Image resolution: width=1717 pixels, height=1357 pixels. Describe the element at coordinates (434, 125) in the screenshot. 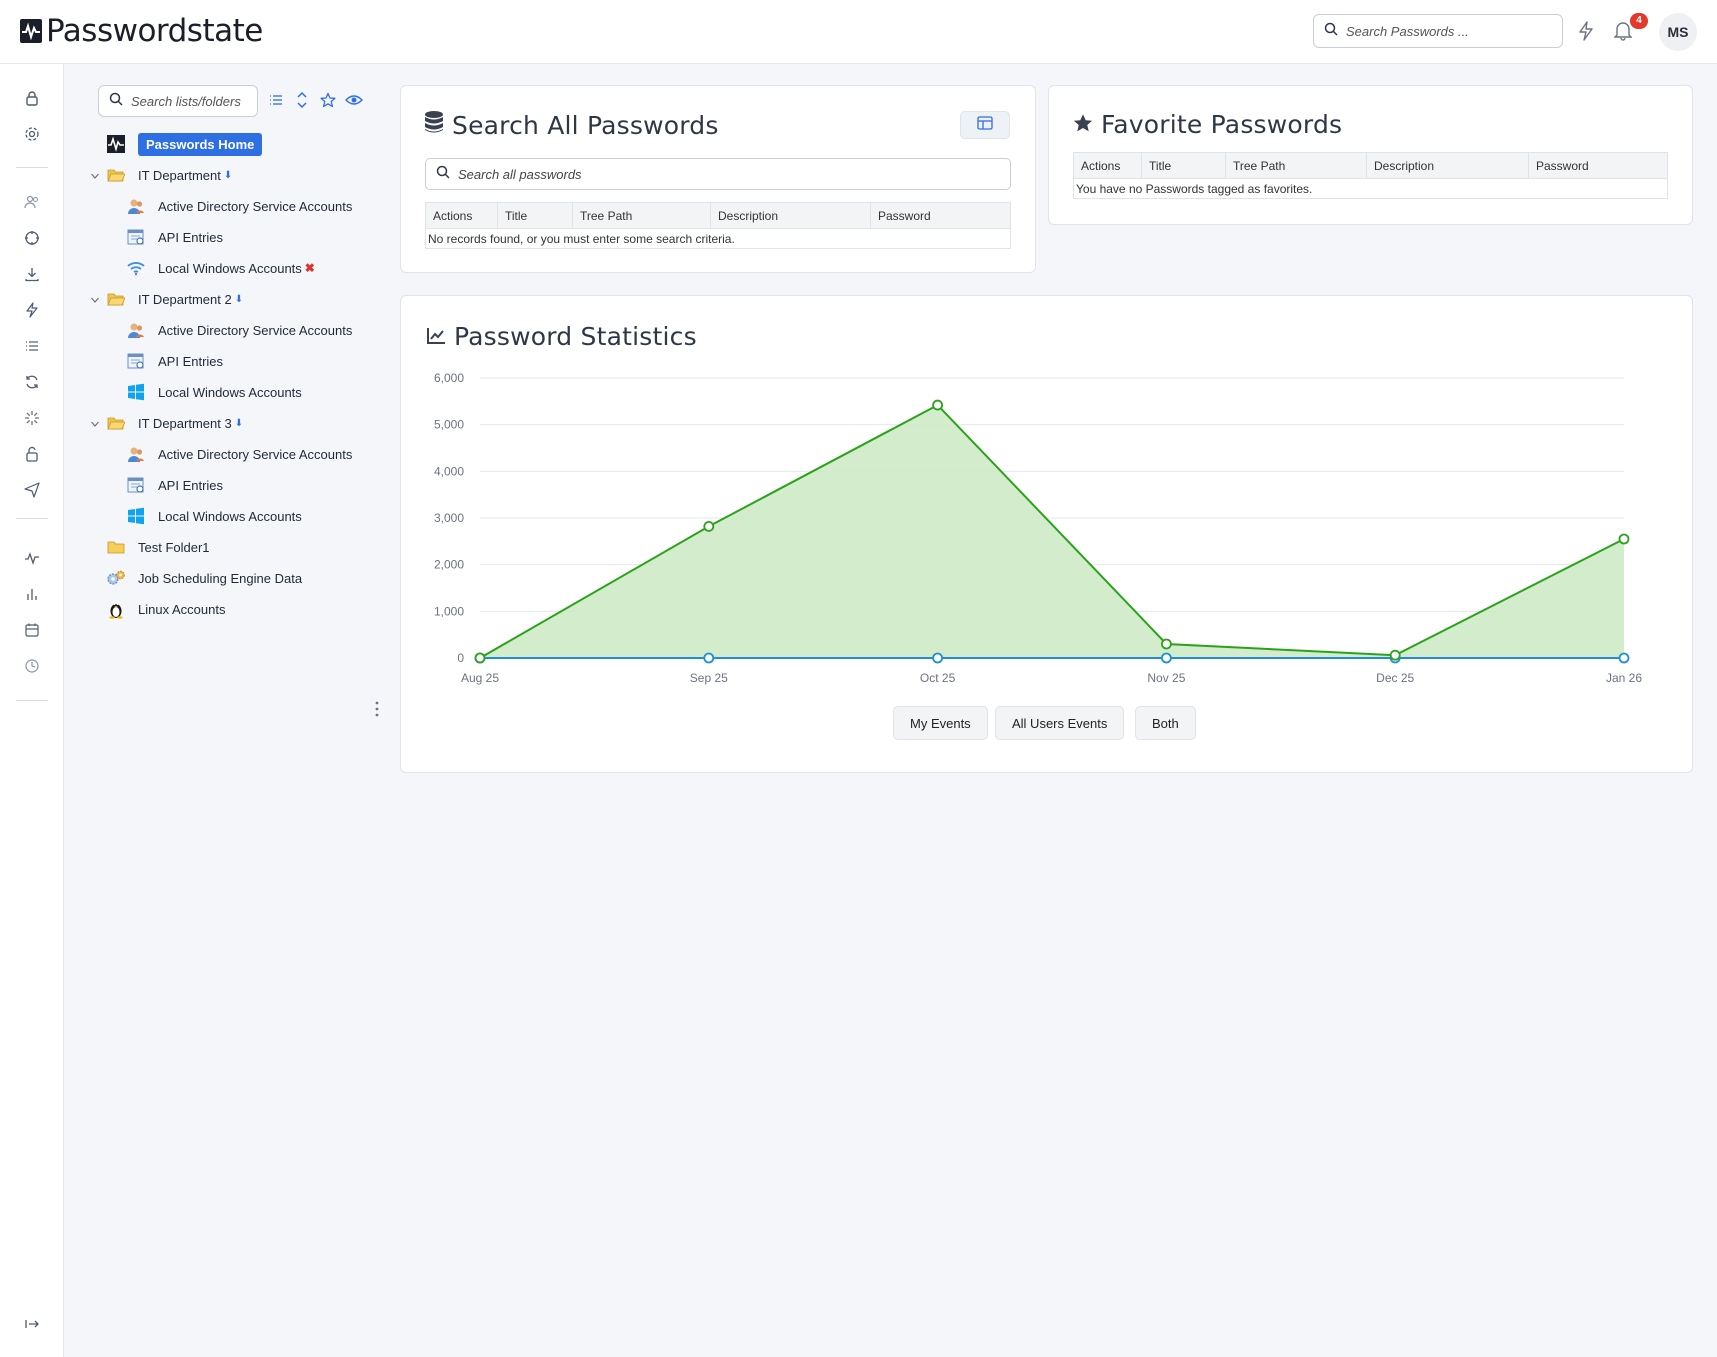

I see `database-icon` at that location.